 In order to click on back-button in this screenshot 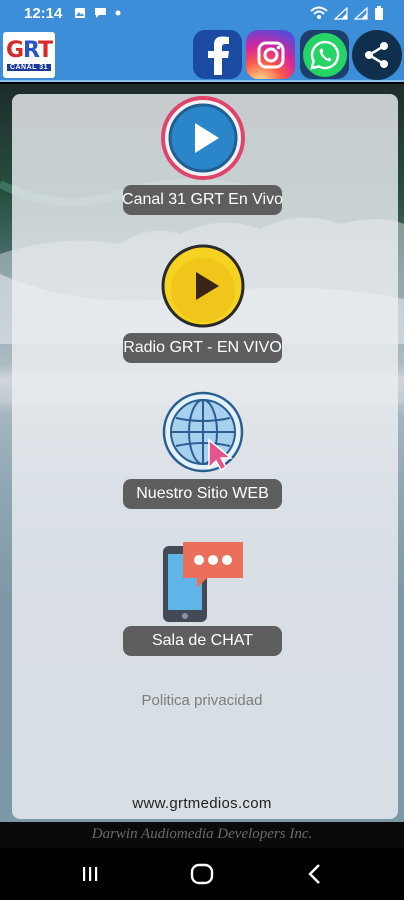, I will do `click(315, 874)`.